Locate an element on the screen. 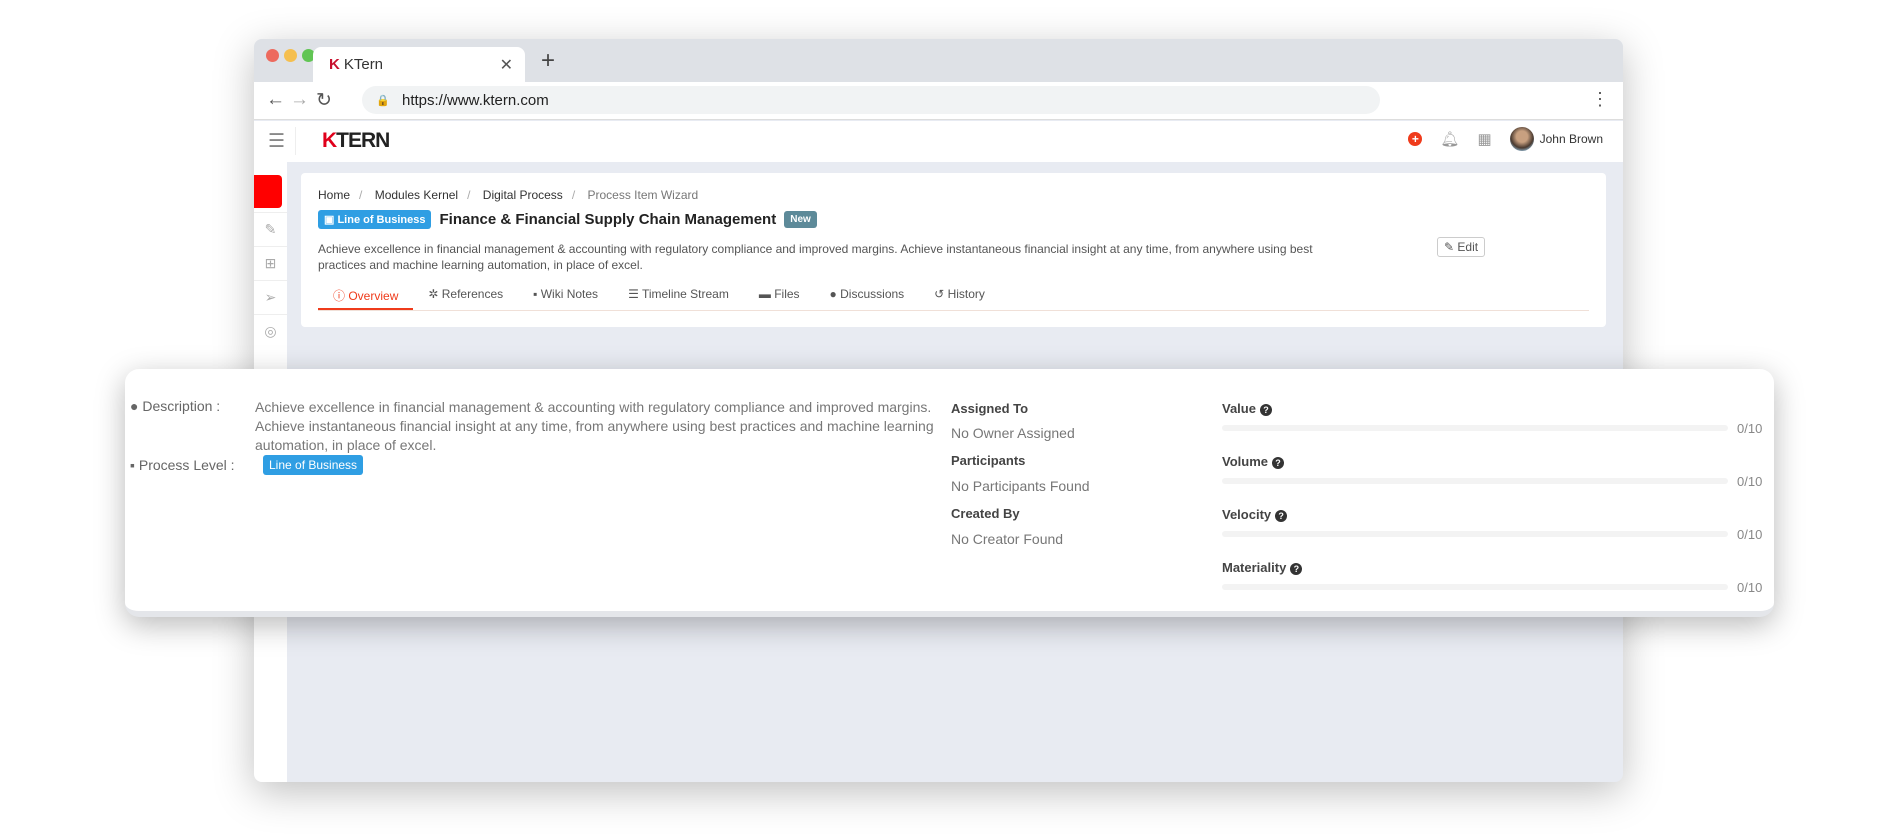 Image resolution: width=1889 pixels, height=839 pixels. created-by-value: No Creator Found is located at coordinates (1007, 539).